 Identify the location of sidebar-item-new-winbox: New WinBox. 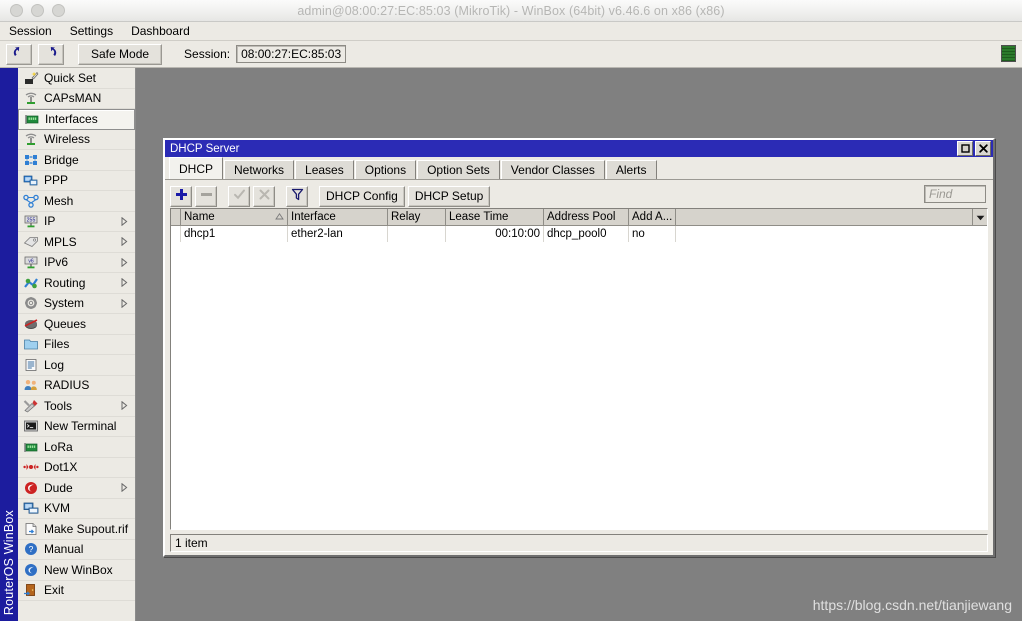
(76, 570).